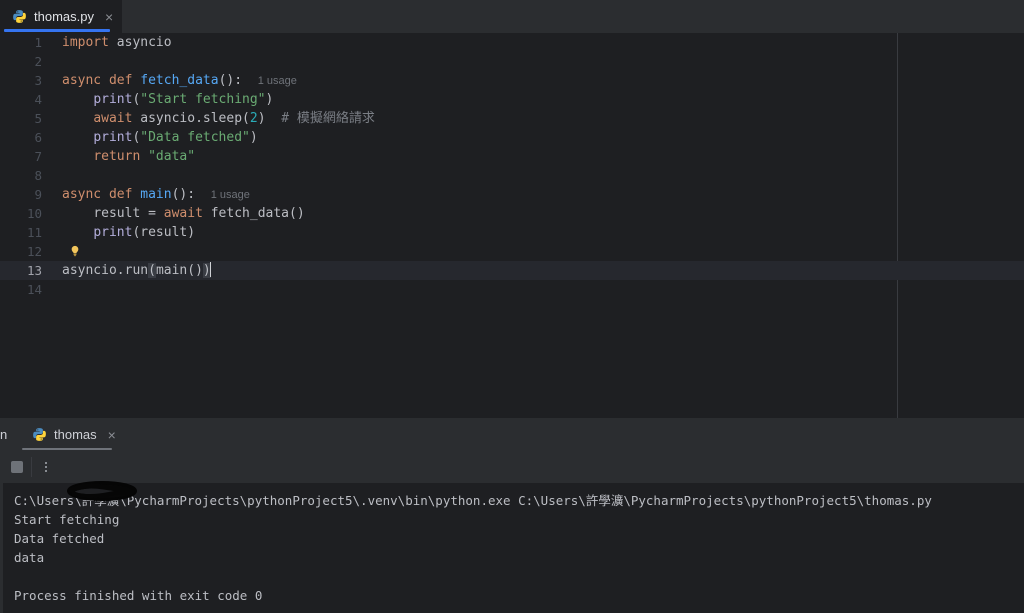  I want to click on run-tab-thomas: thomas ×, so click(73, 434).